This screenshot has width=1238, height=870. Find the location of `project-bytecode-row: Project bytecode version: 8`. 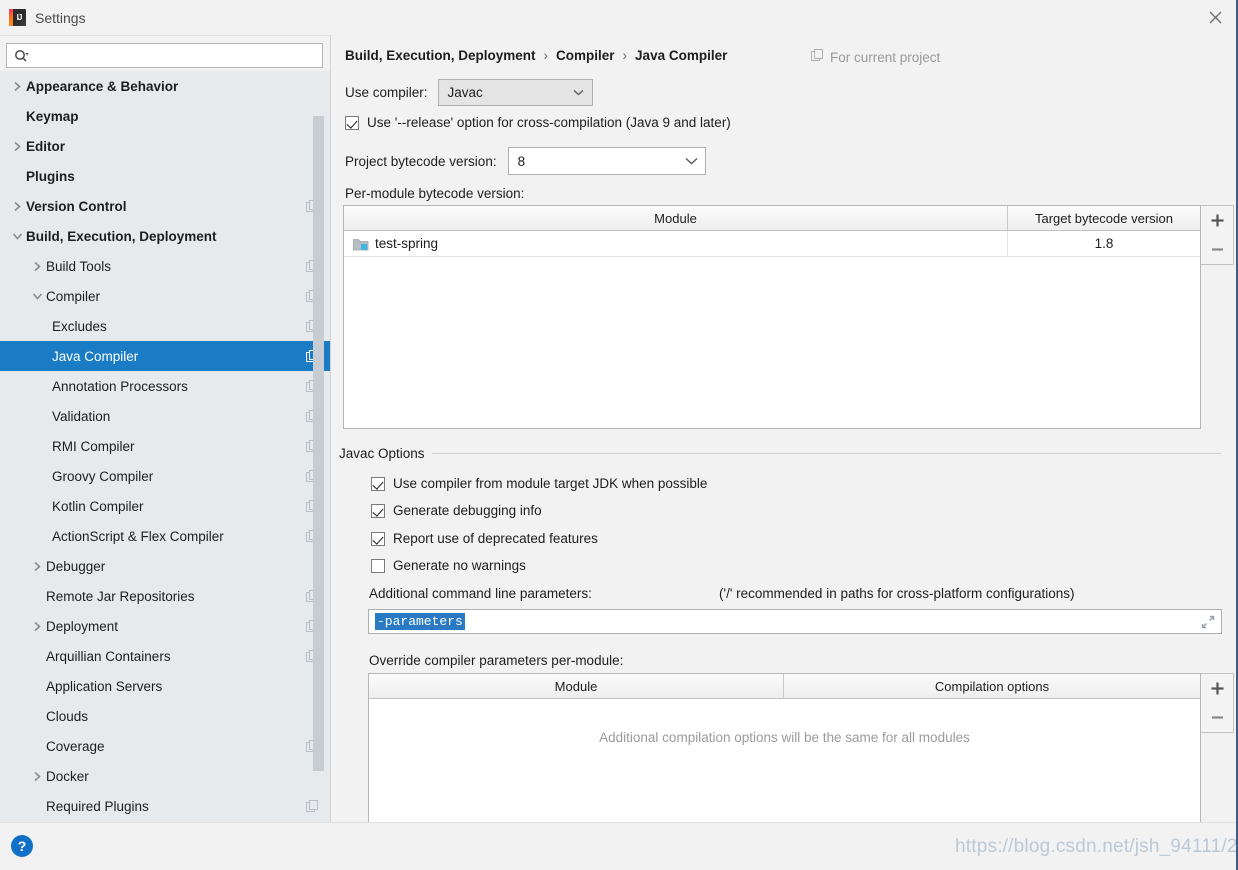

project-bytecode-row: Project bytecode version: 8 is located at coordinates (525, 161).